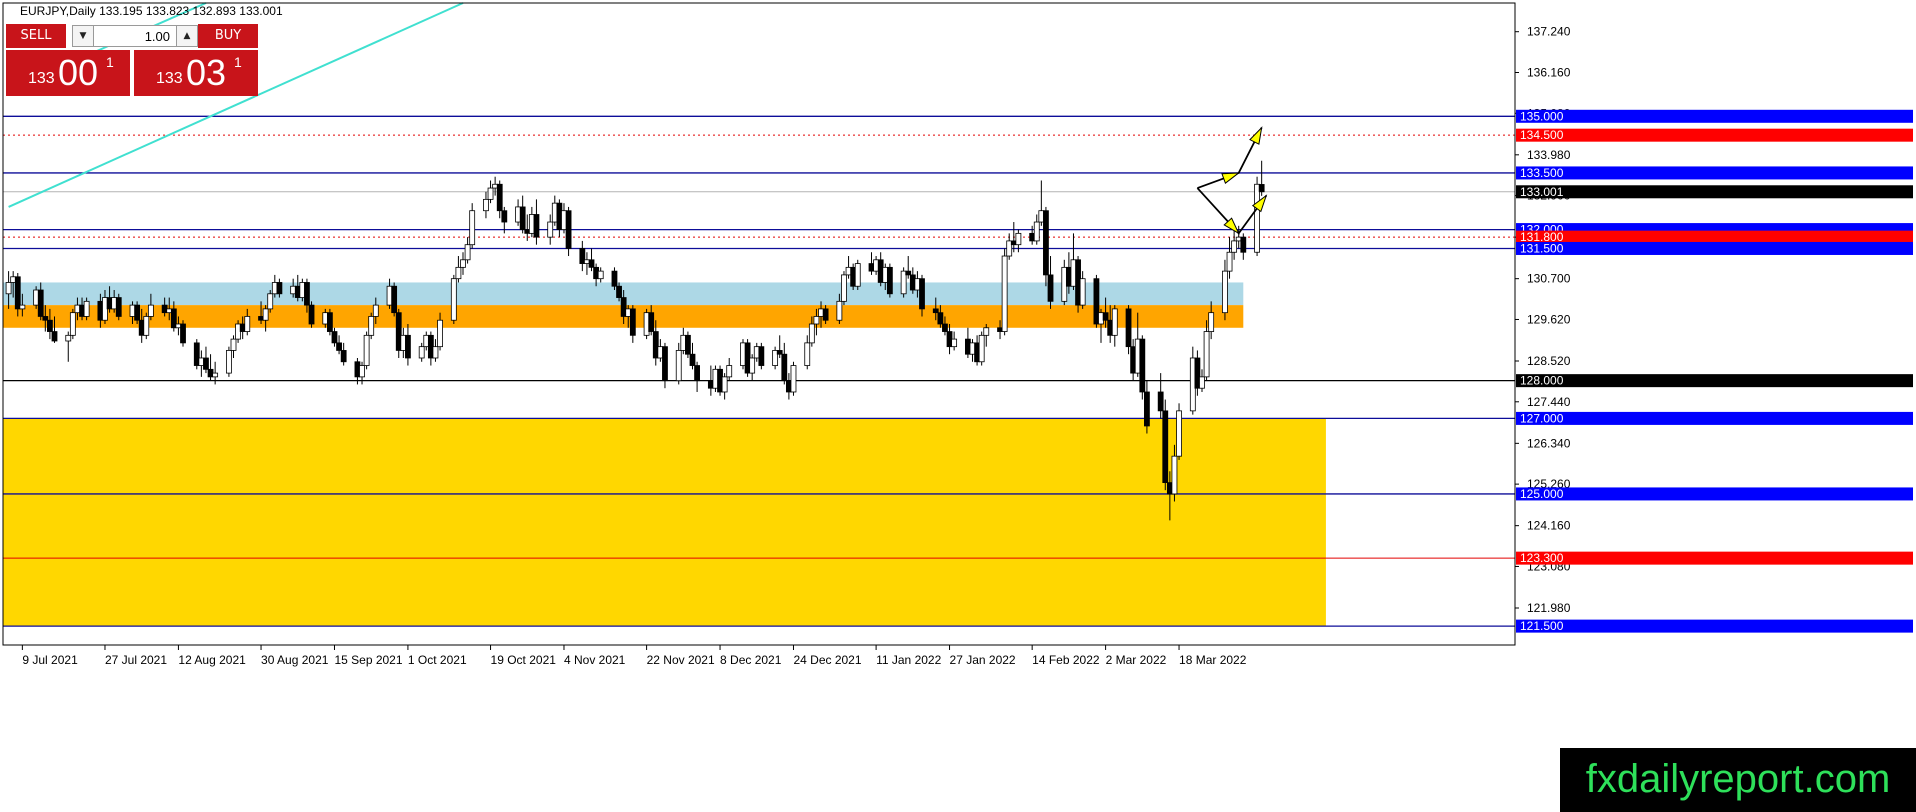 Image resolution: width=1916 pixels, height=812 pixels. Describe the element at coordinates (1549, 155) in the screenshot. I see `y-tick-label: 133.980` at that location.